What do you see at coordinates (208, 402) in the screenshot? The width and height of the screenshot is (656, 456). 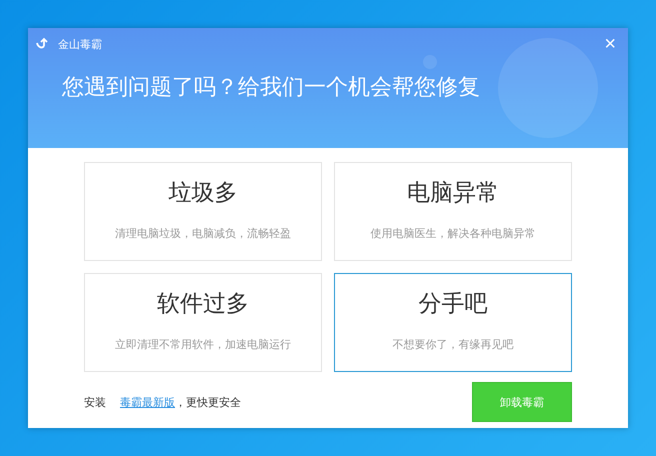 I see `install-hint: ，更快更安全` at bounding box center [208, 402].